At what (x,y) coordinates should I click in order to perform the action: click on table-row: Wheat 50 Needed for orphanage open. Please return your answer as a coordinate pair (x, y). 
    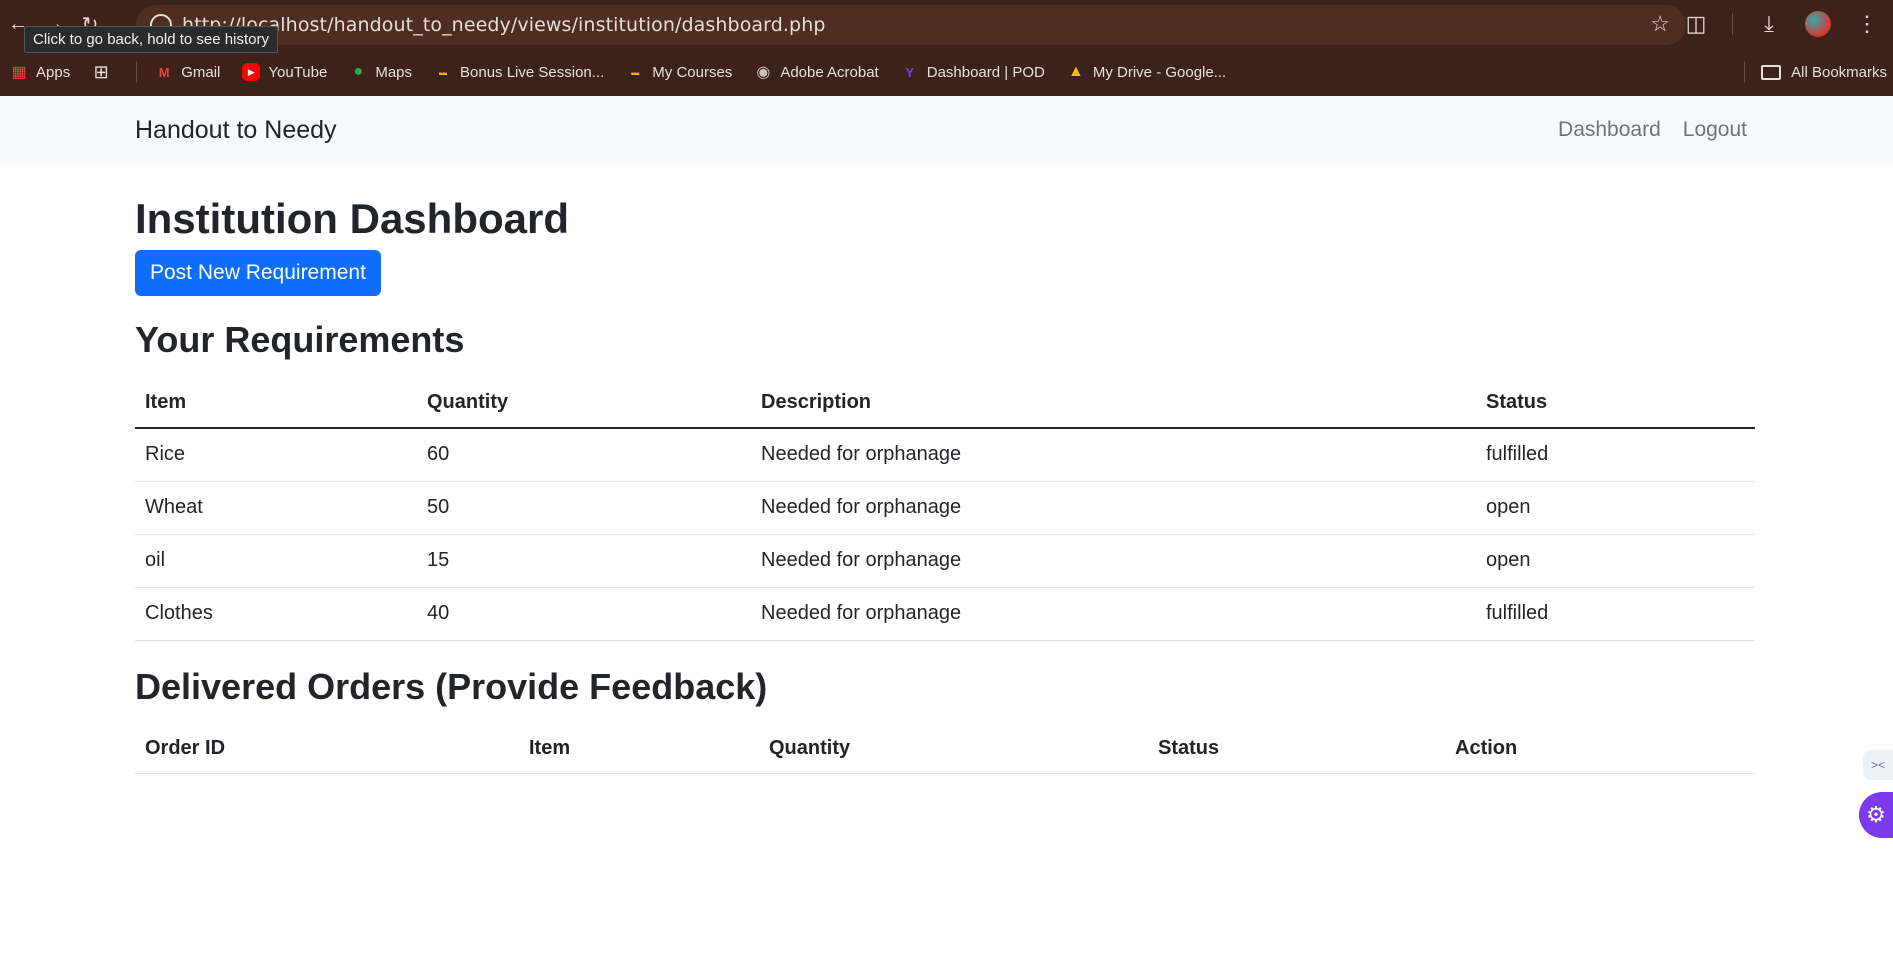
    Looking at the image, I should click on (945, 508).